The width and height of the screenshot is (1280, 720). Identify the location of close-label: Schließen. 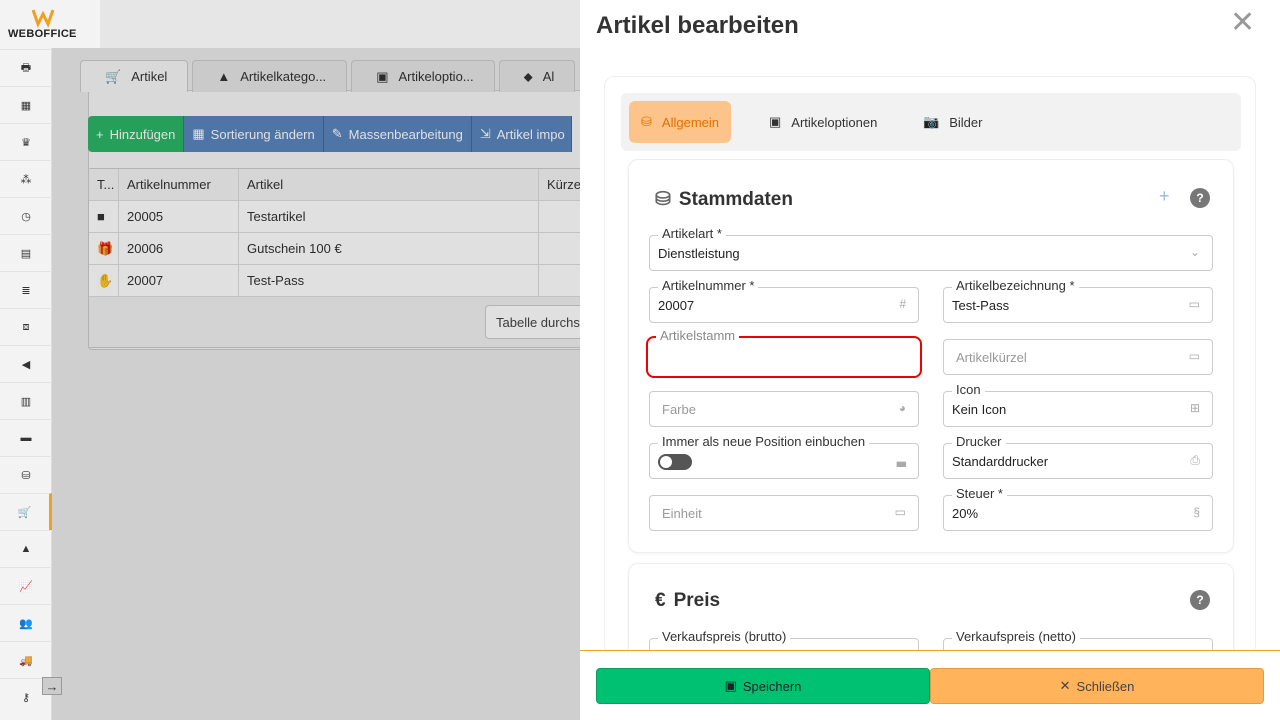
(1105, 686).